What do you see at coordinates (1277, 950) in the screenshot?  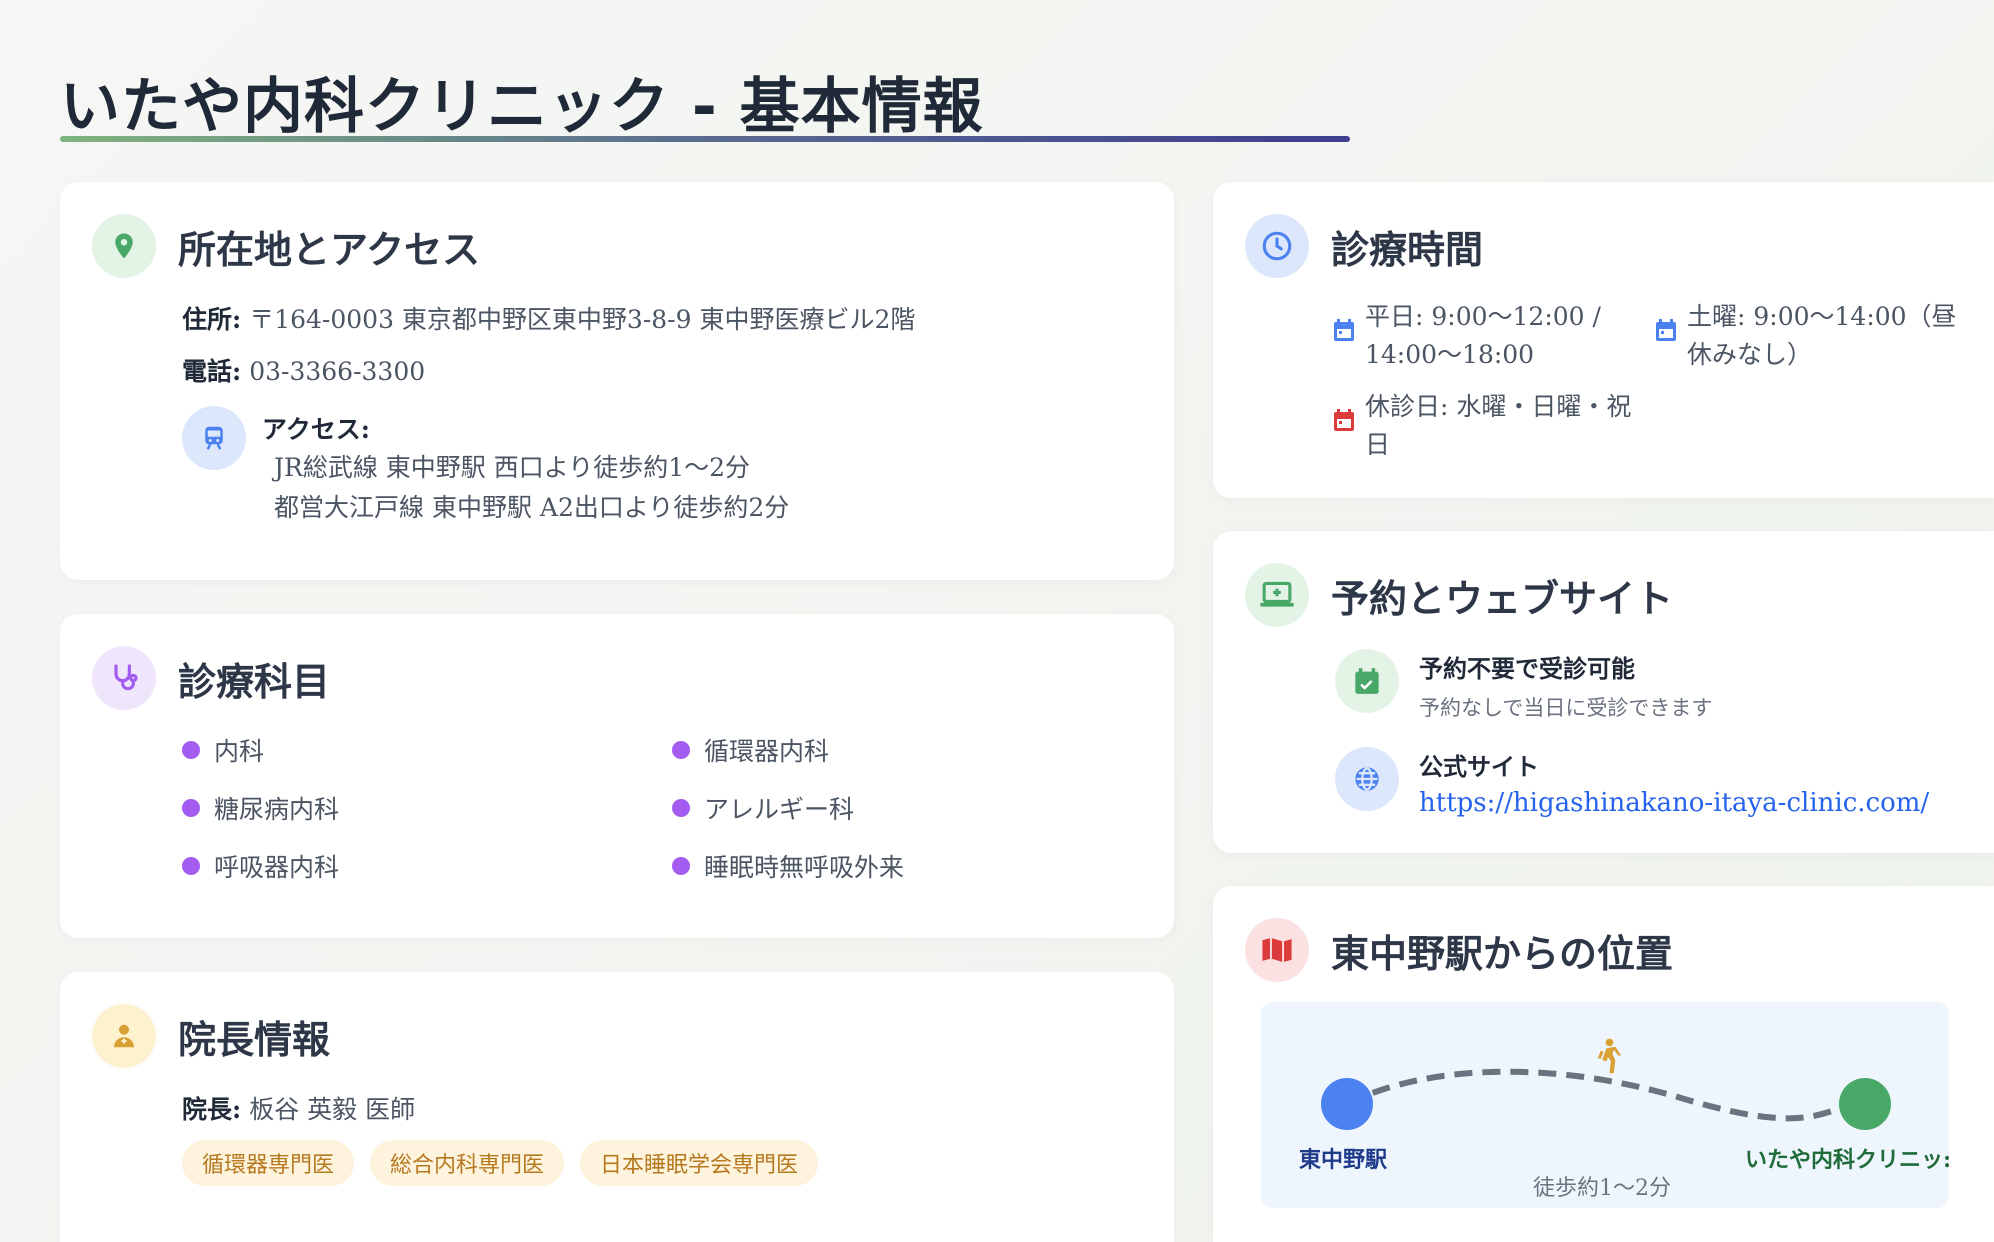 I see `map-icon` at bounding box center [1277, 950].